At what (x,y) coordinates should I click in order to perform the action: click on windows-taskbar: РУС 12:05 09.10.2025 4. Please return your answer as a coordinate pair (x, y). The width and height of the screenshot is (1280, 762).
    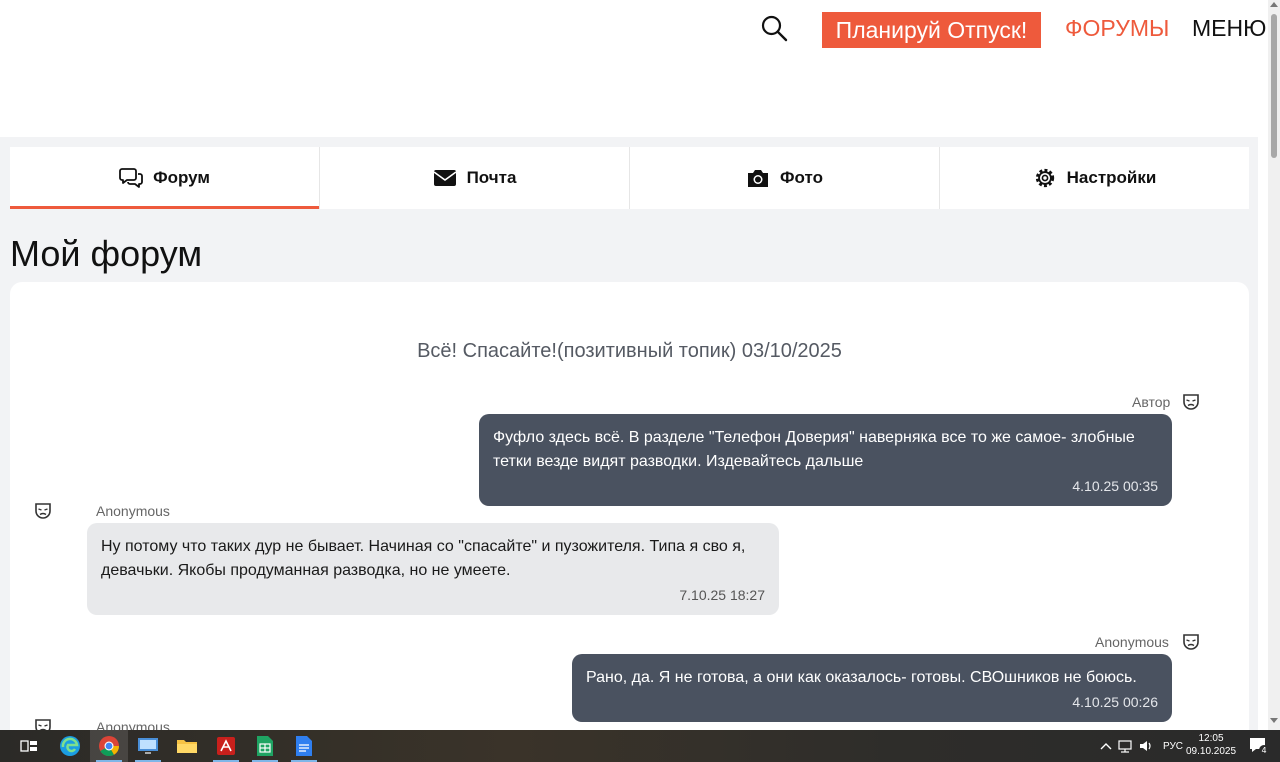
    Looking at the image, I should click on (640, 746).